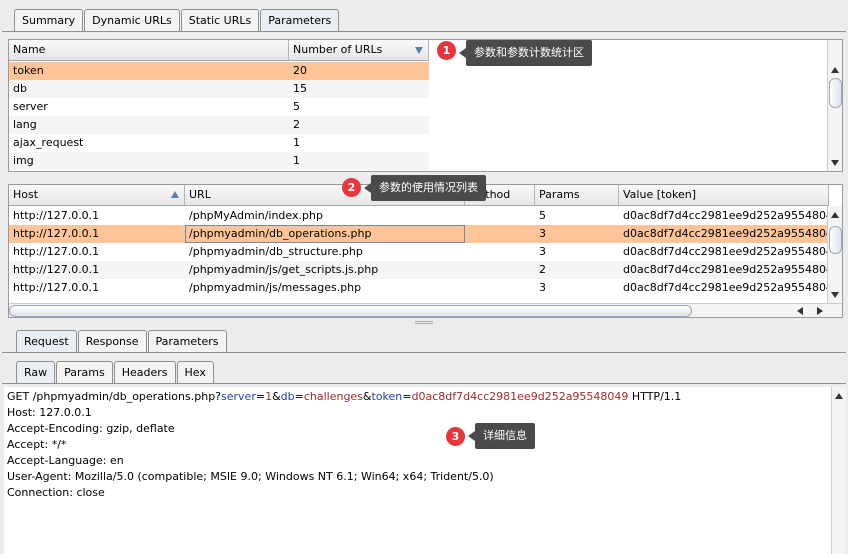  What do you see at coordinates (577, 195) in the screenshot?
I see `col-header-params: Params` at bounding box center [577, 195].